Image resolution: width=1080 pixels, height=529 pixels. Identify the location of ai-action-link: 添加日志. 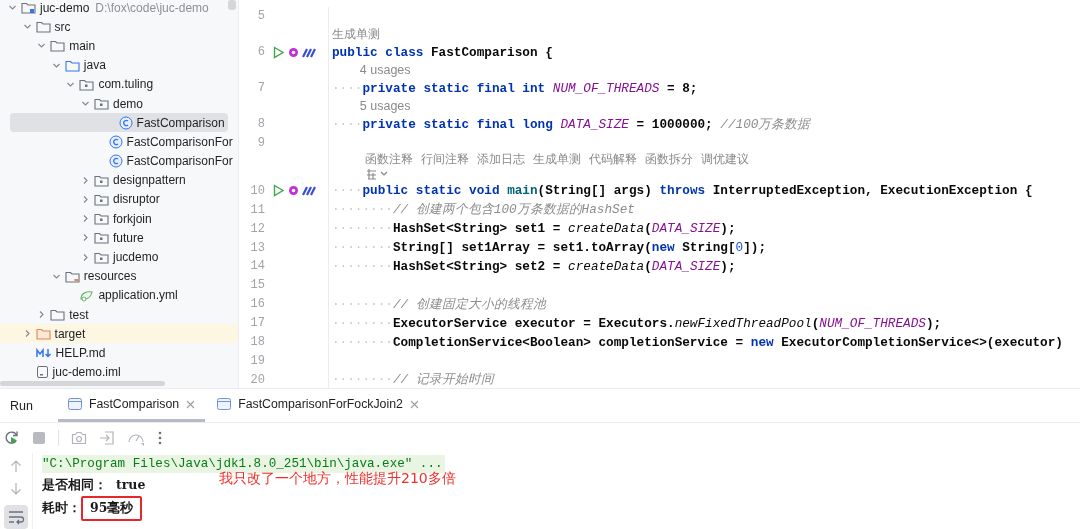
(501, 160).